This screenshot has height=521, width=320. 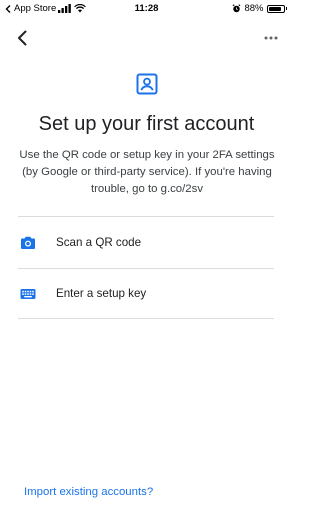 I want to click on battery-percent: 88%, so click(x=254, y=8).